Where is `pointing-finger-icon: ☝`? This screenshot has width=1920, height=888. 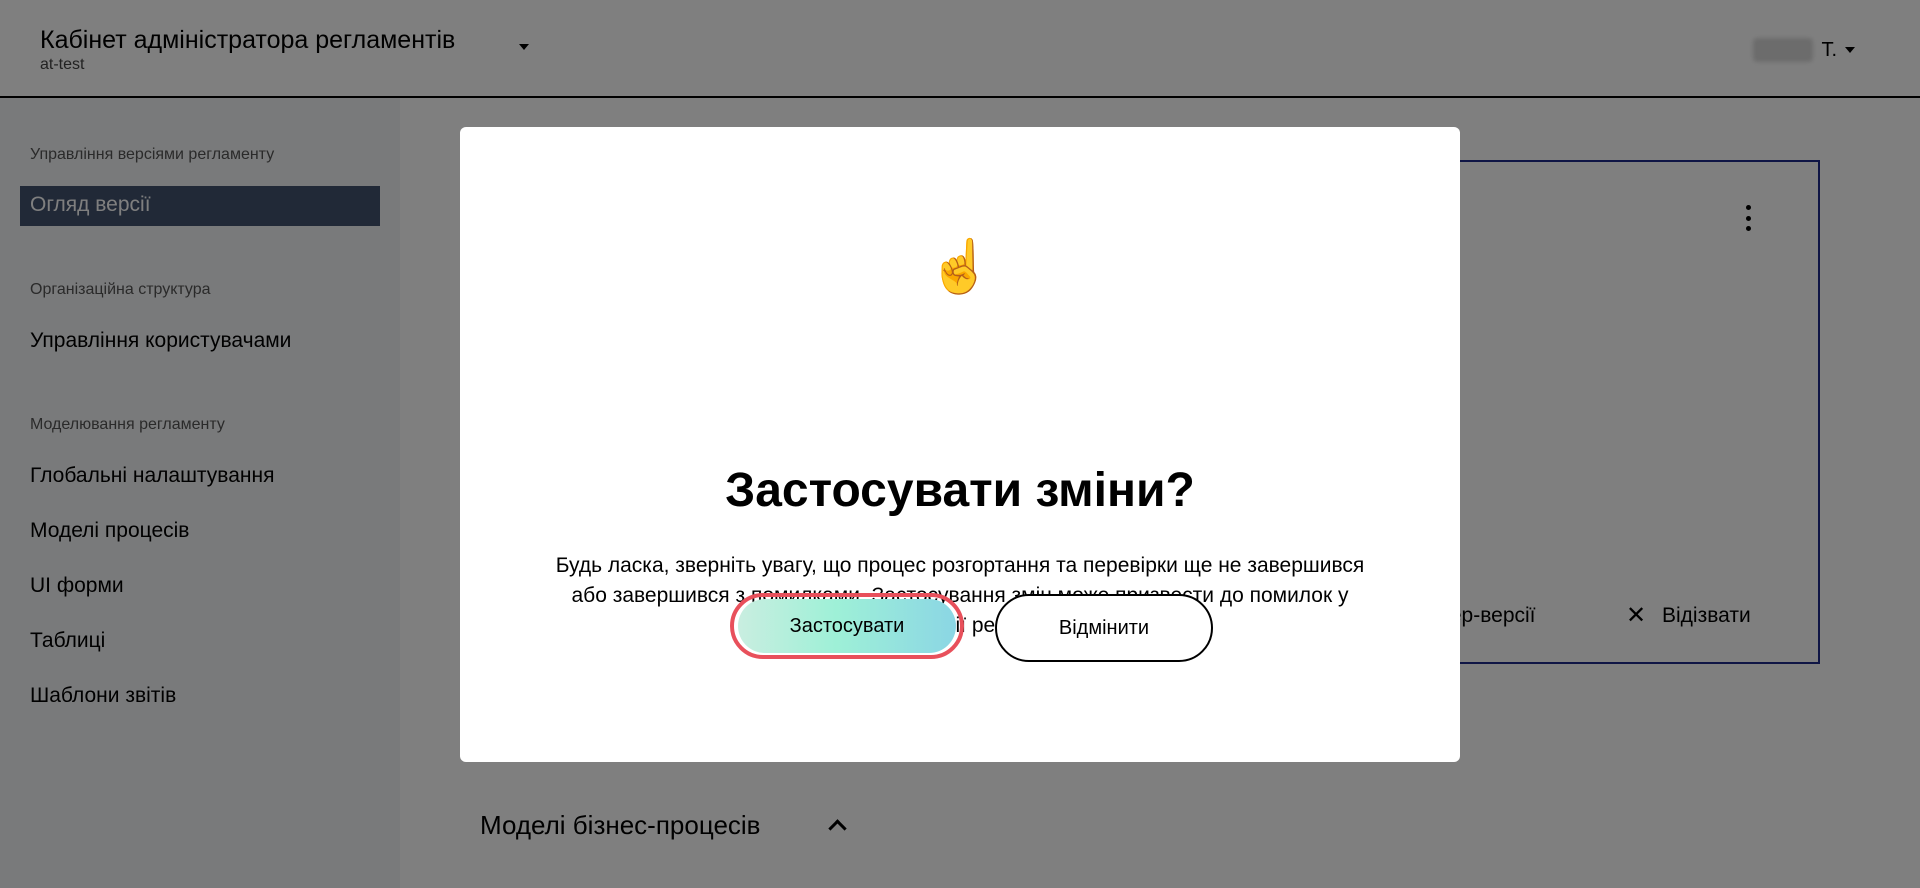
pointing-finger-icon: ☝ is located at coordinates (960, 267).